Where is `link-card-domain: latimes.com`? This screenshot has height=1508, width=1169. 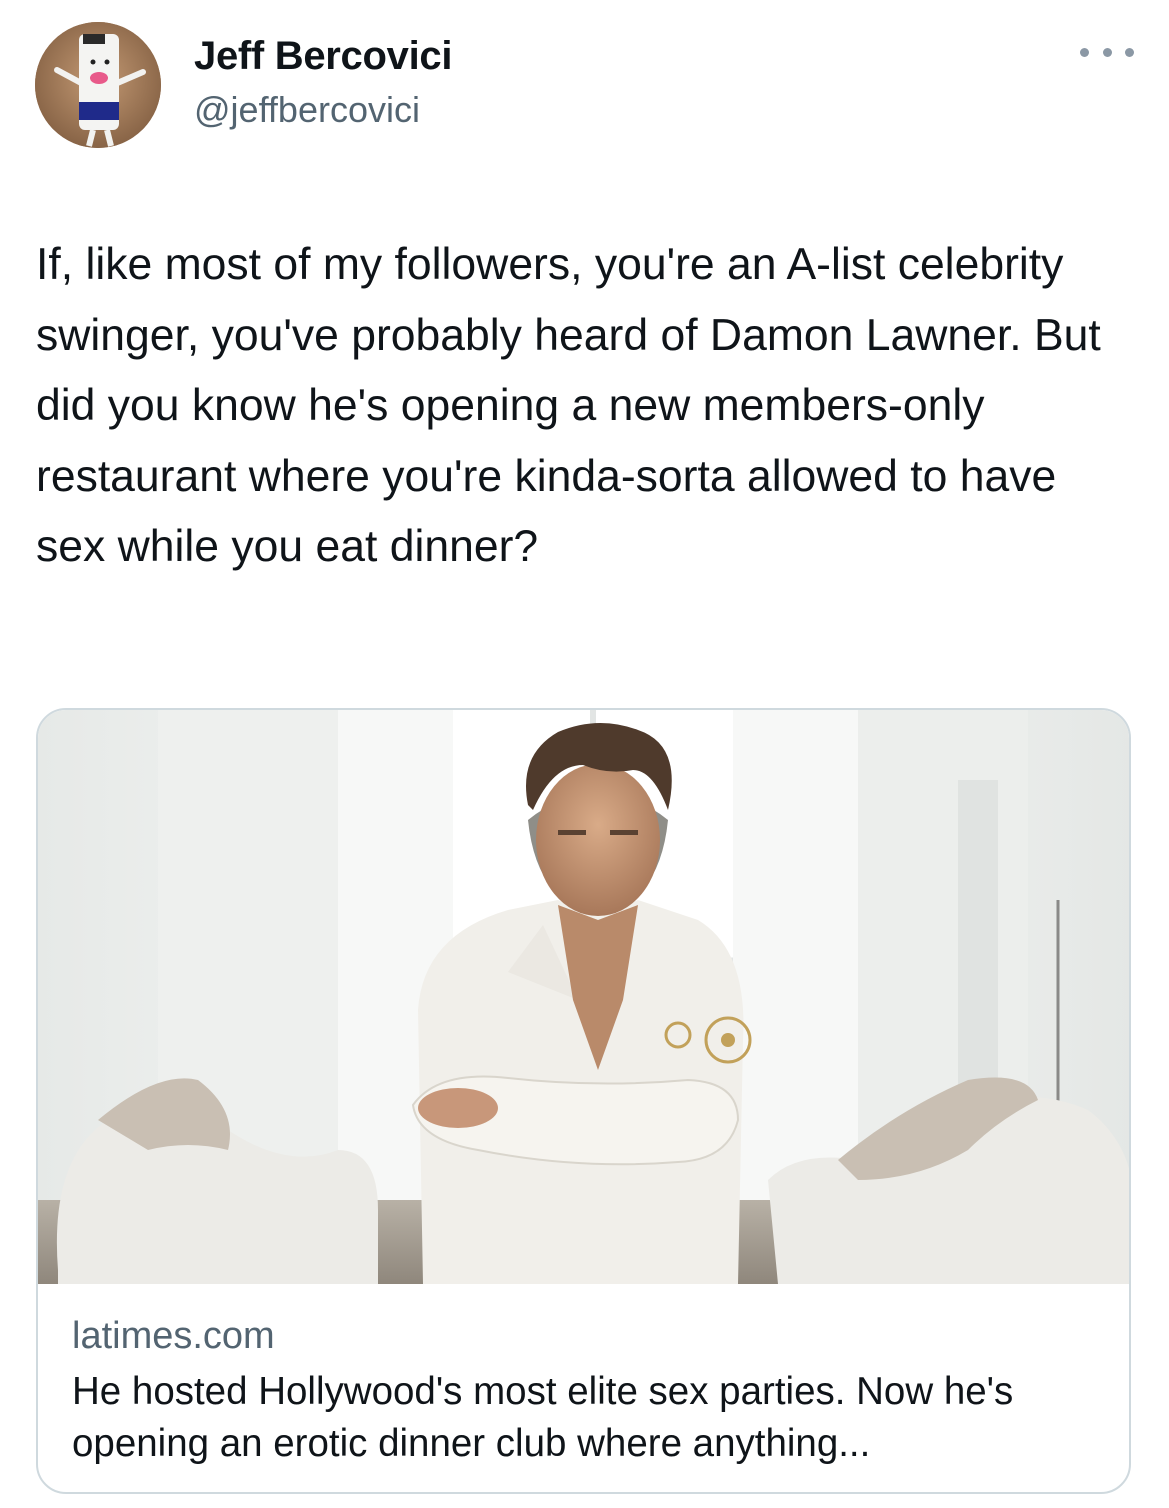 link-card-domain: latimes.com is located at coordinates (173, 1336).